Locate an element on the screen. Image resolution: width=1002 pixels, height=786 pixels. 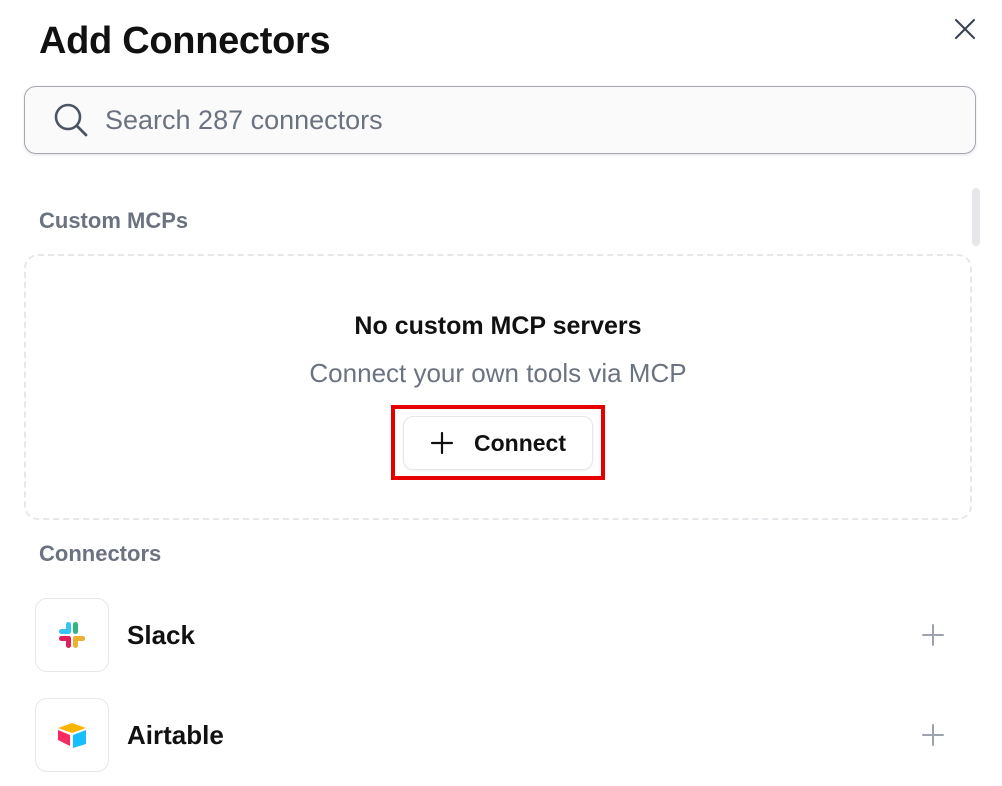
empty-state-title: No custom MCP servers is located at coordinates (498, 326).